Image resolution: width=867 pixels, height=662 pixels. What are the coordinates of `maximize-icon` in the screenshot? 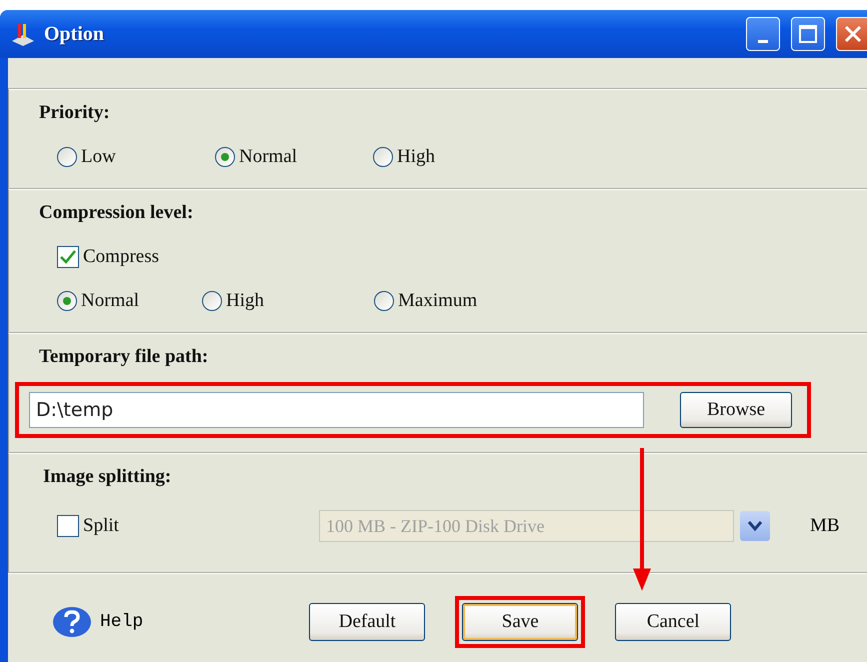 It's located at (808, 34).